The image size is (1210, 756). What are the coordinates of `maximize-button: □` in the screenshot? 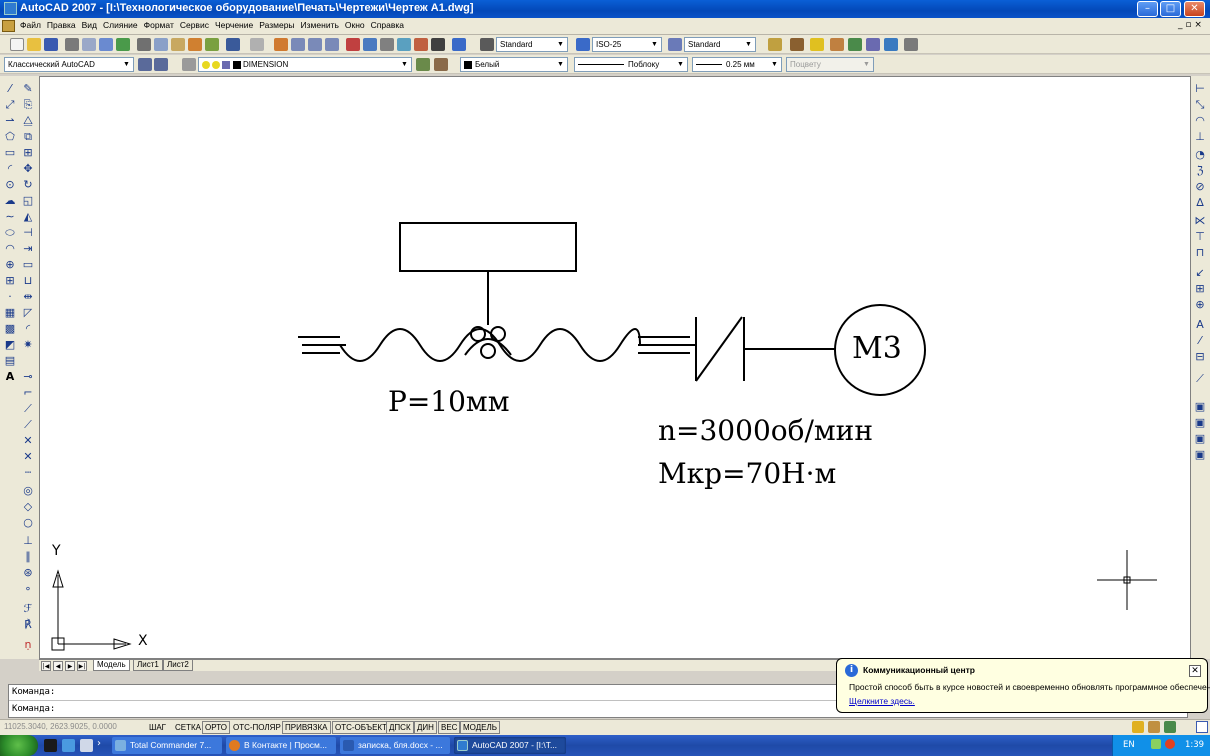 It's located at (1170, 9).